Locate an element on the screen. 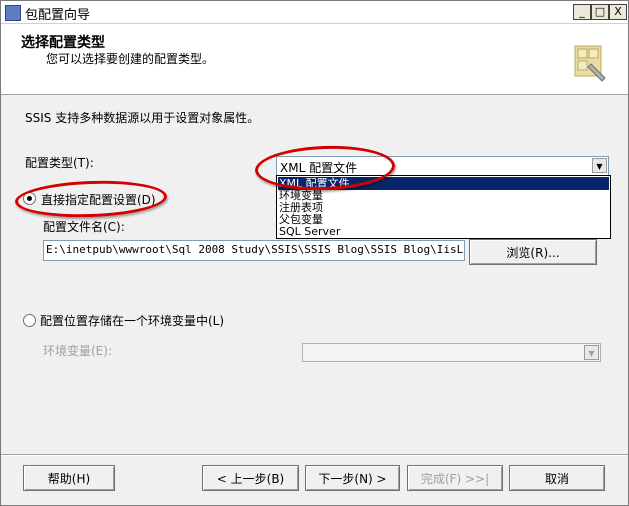 The image size is (629, 506). minimize-button: _ is located at coordinates (582, 12).